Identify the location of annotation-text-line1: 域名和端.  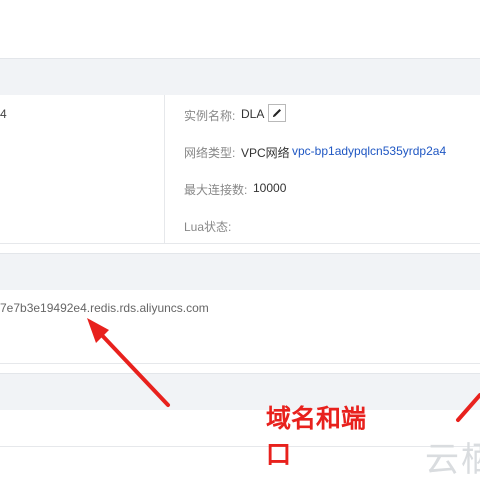
(316, 418).